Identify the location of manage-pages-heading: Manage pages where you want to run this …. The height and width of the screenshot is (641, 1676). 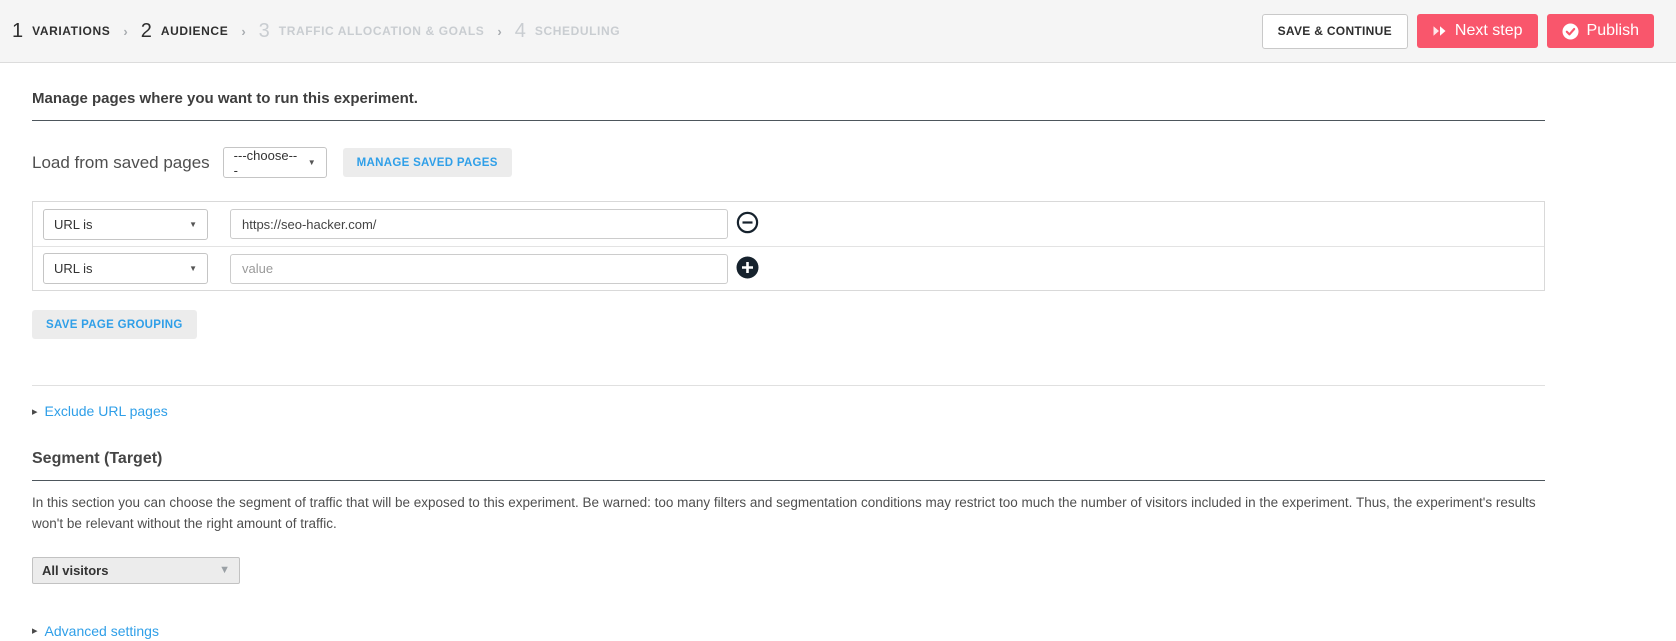
(788, 92).